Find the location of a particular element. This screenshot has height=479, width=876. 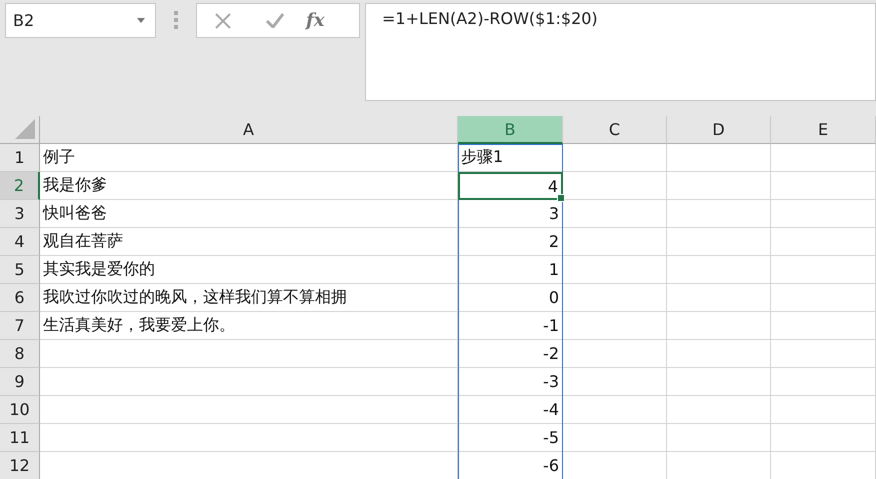

name-box: B2 is located at coordinates (80, 20).